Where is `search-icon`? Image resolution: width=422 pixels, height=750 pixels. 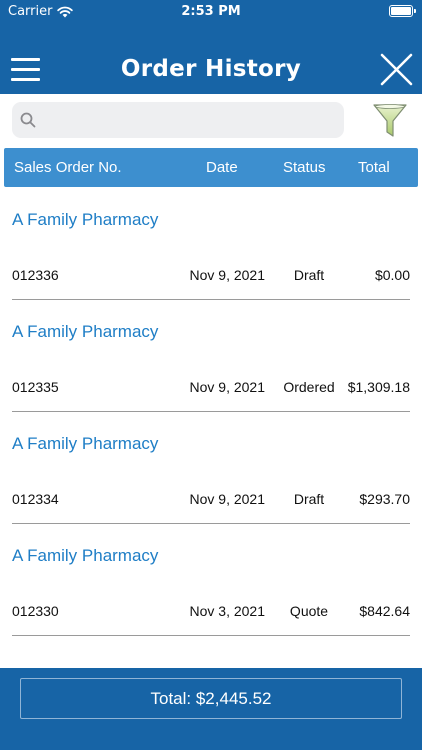
search-icon is located at coordinates (28, 120).